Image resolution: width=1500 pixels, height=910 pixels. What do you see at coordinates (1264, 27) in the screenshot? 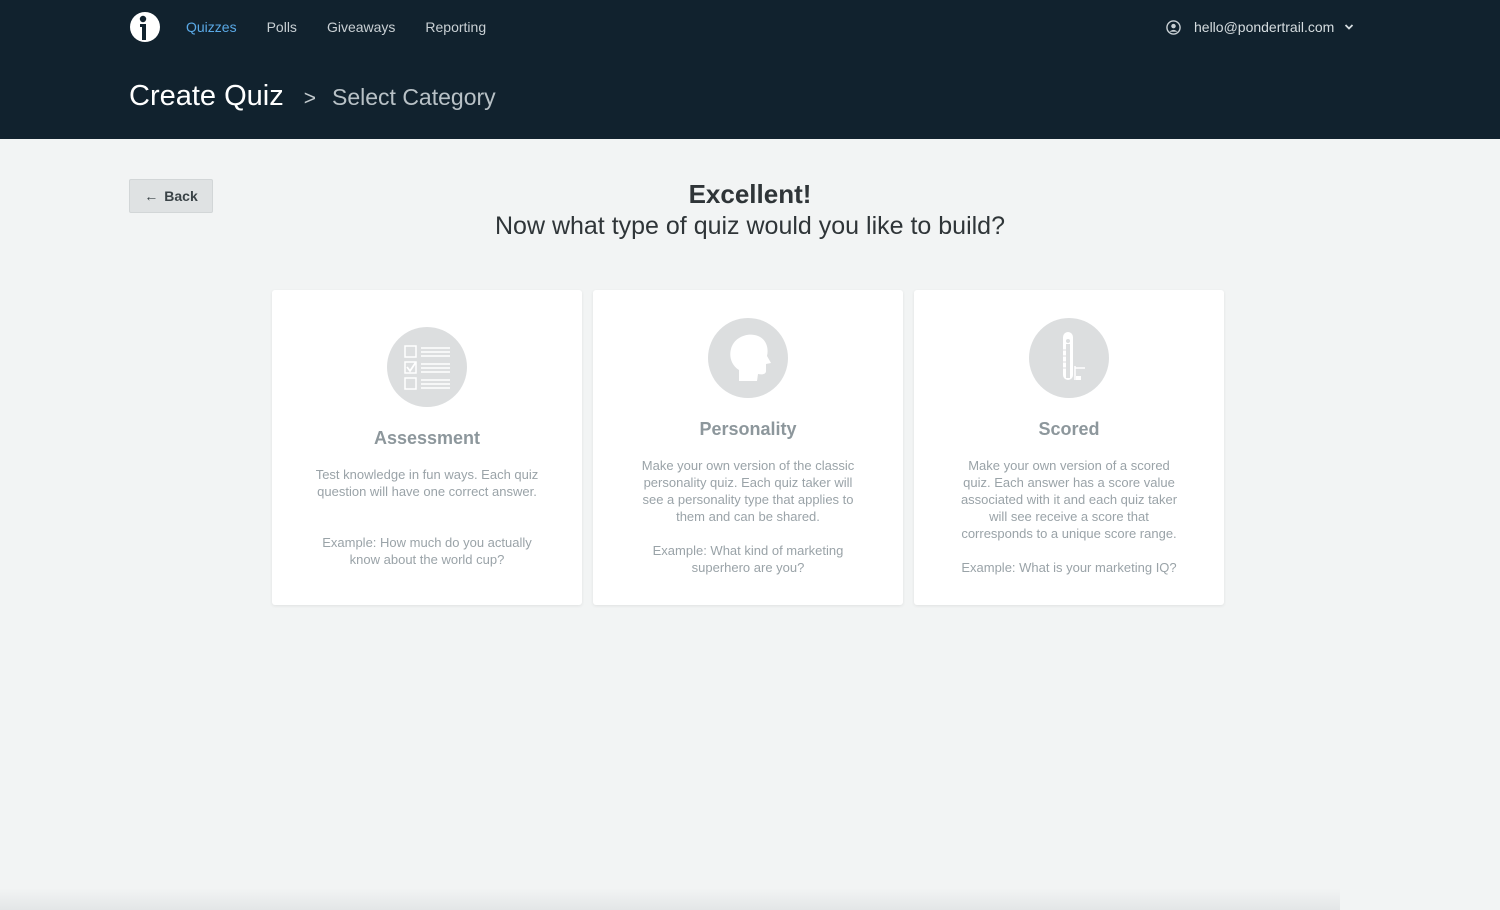
I see `user-email: hello@pondertrail.com` at bounding box center [1264, 27].